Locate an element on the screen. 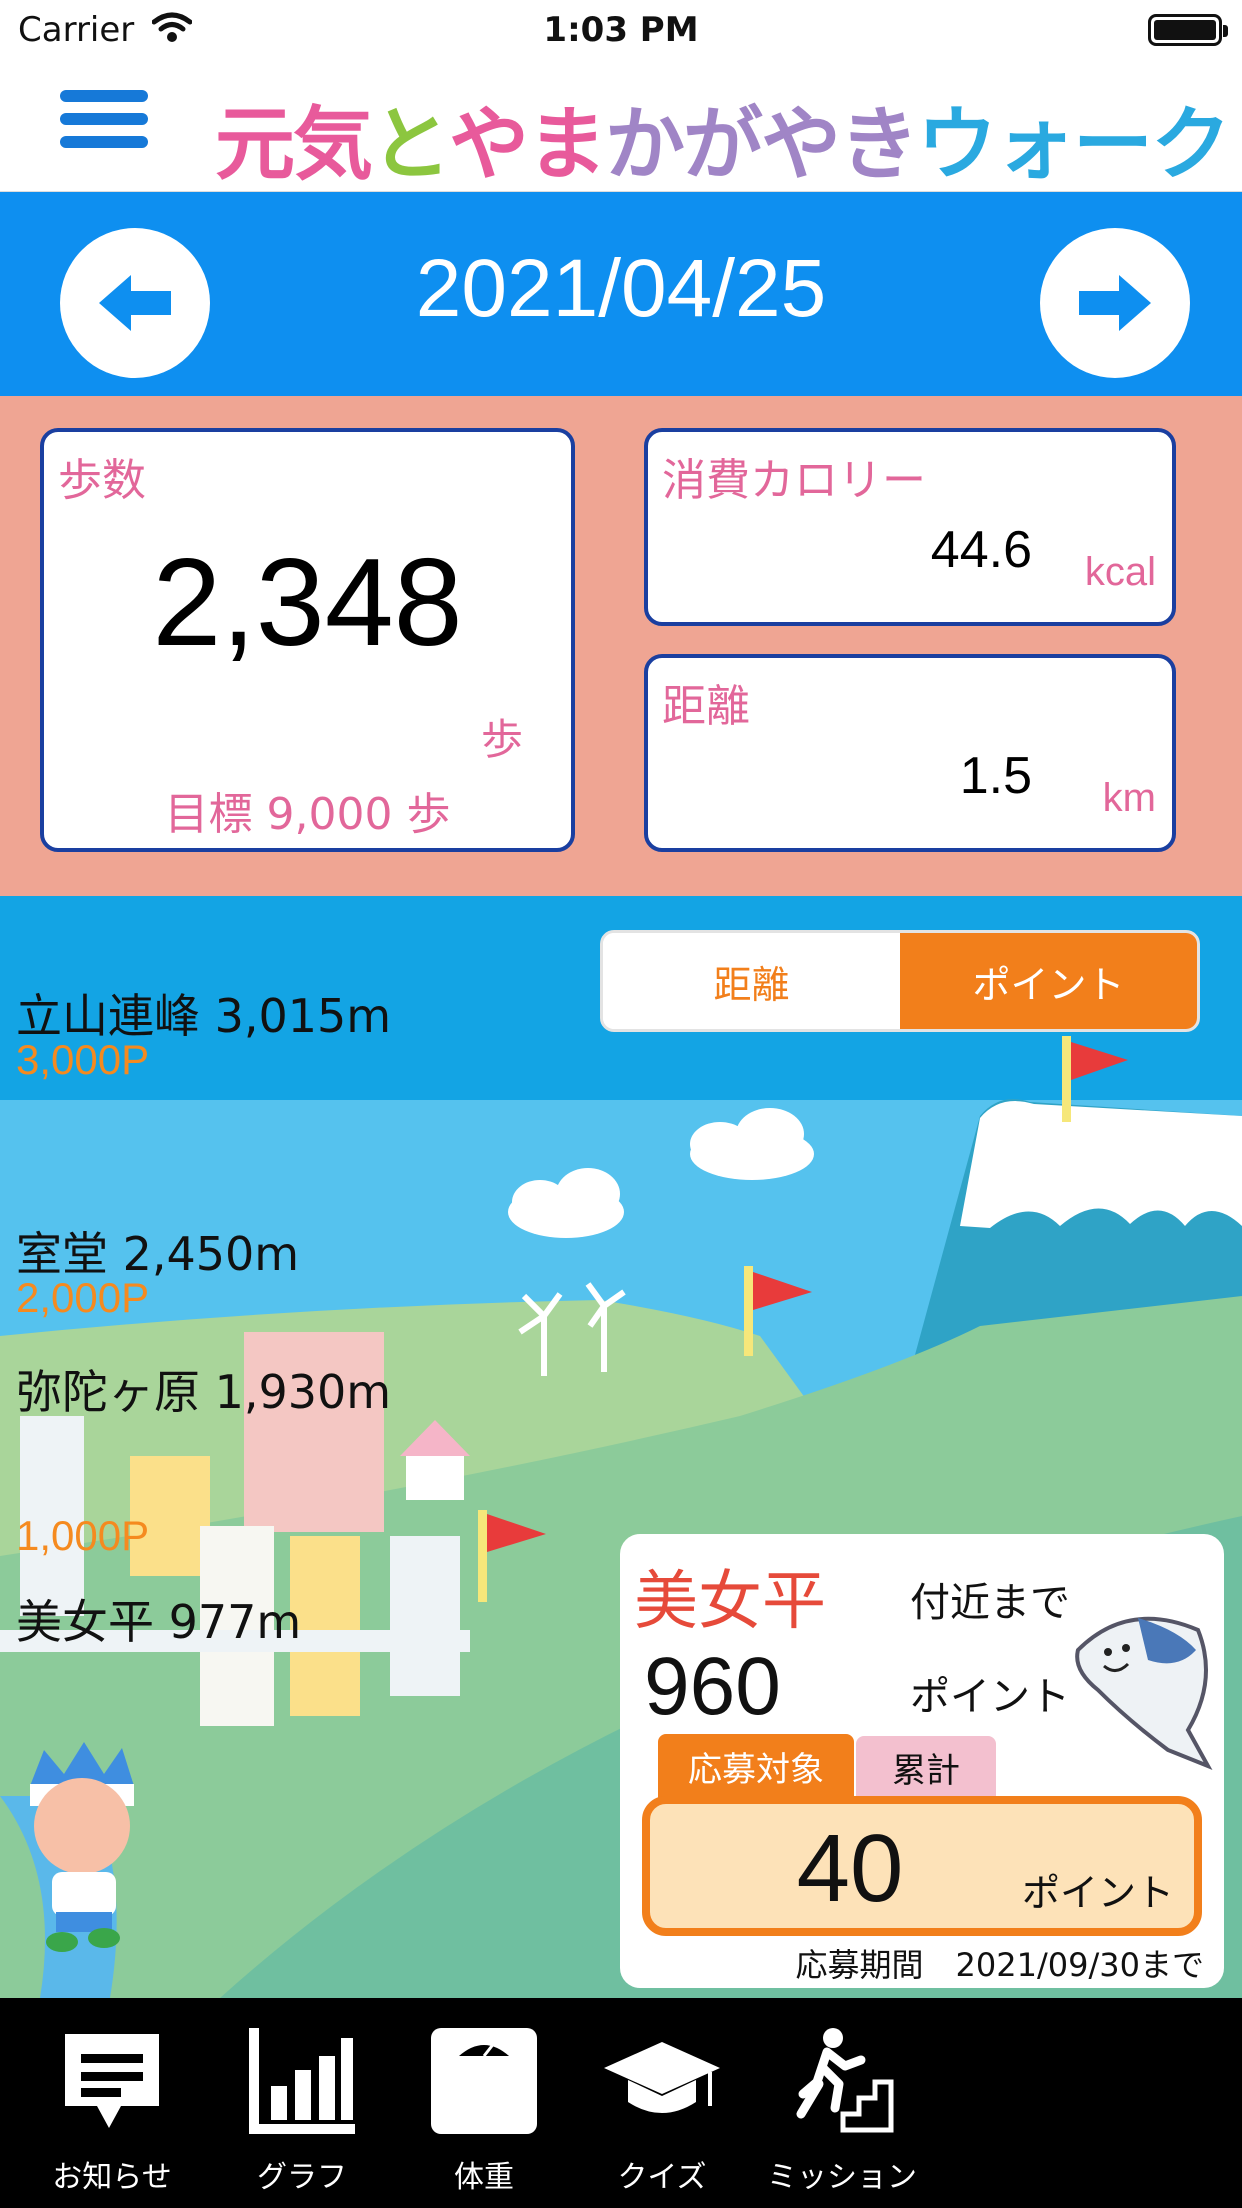 The height and width of the screenshot is (2208, 1242). map-mode-toggle: 距離 ポイント is located at coordinates (900, 981).